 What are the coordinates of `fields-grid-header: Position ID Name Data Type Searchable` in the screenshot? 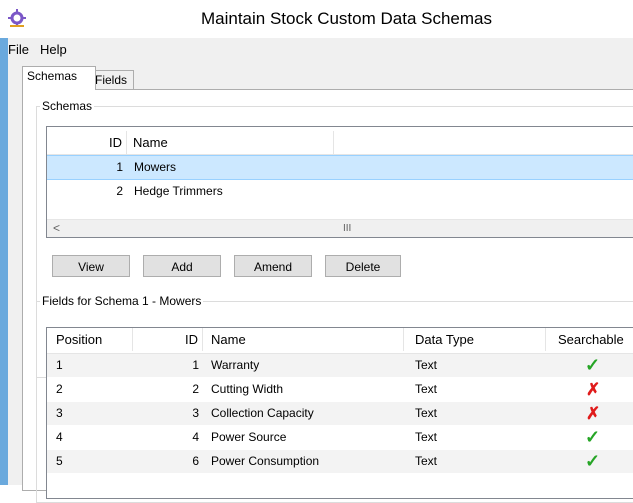 It's located at (340, 341).